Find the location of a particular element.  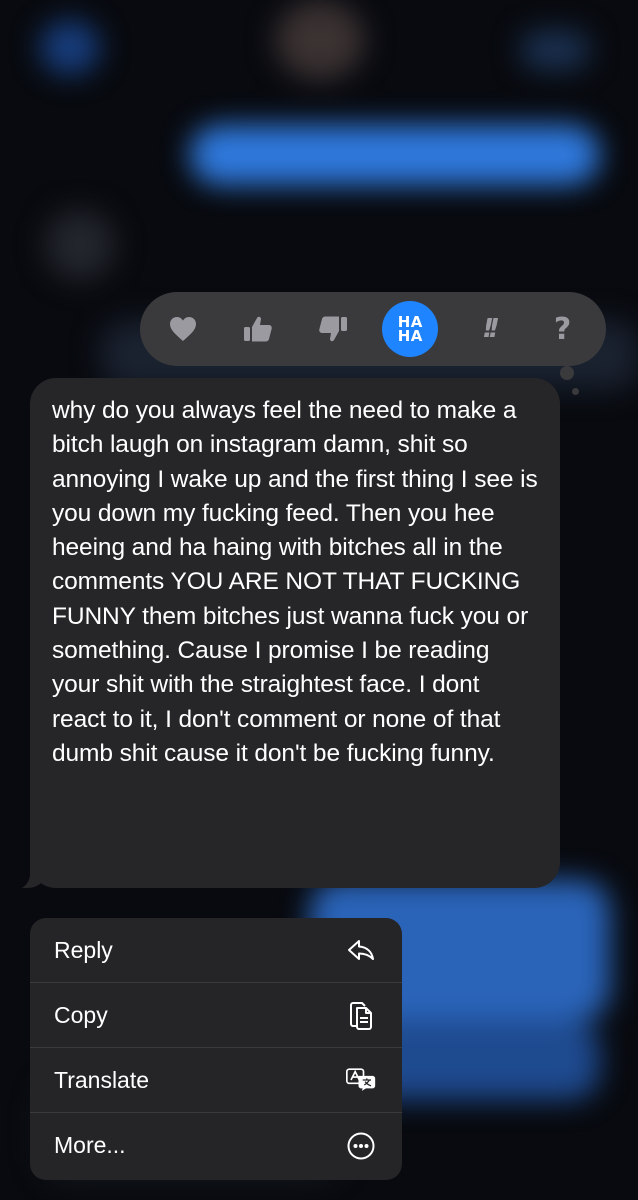

reaction-thumbs-down-button is located at coordinates (333, 329).